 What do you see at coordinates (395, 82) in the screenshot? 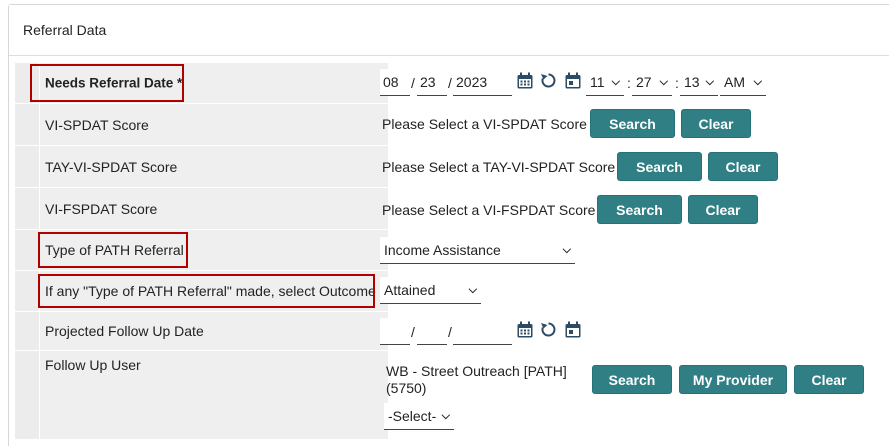
I see `referral-month-input: 08` at bounding box center [395, 82].